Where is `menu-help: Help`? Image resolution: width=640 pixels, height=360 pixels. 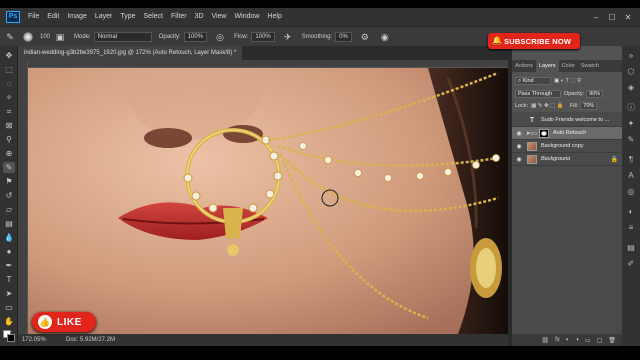 menu-help: Help is located at coordinates (274, 17).